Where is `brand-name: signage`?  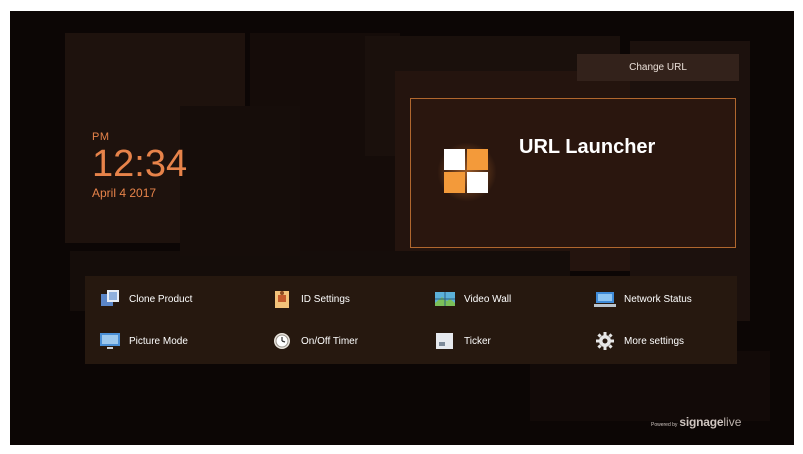 brand-name: signage is located at coordinates (701, 422).